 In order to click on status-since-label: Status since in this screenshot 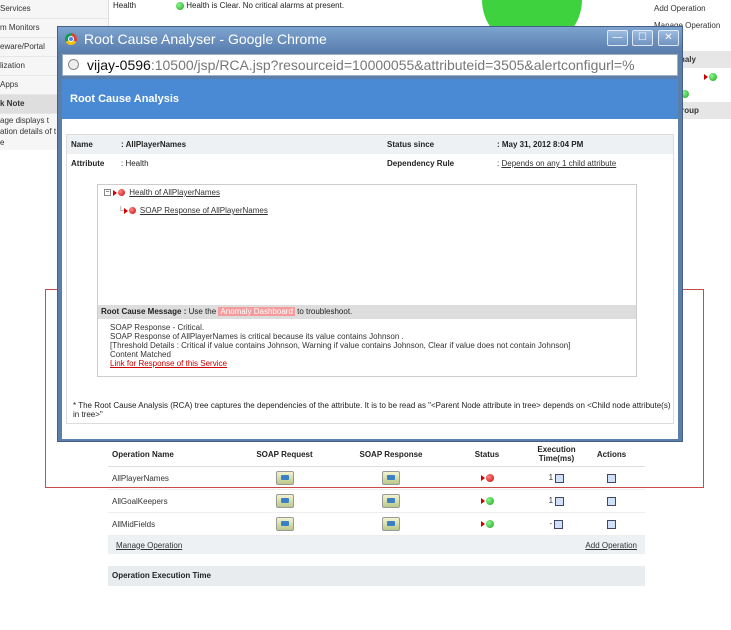, I will do `click(411, 144)`.